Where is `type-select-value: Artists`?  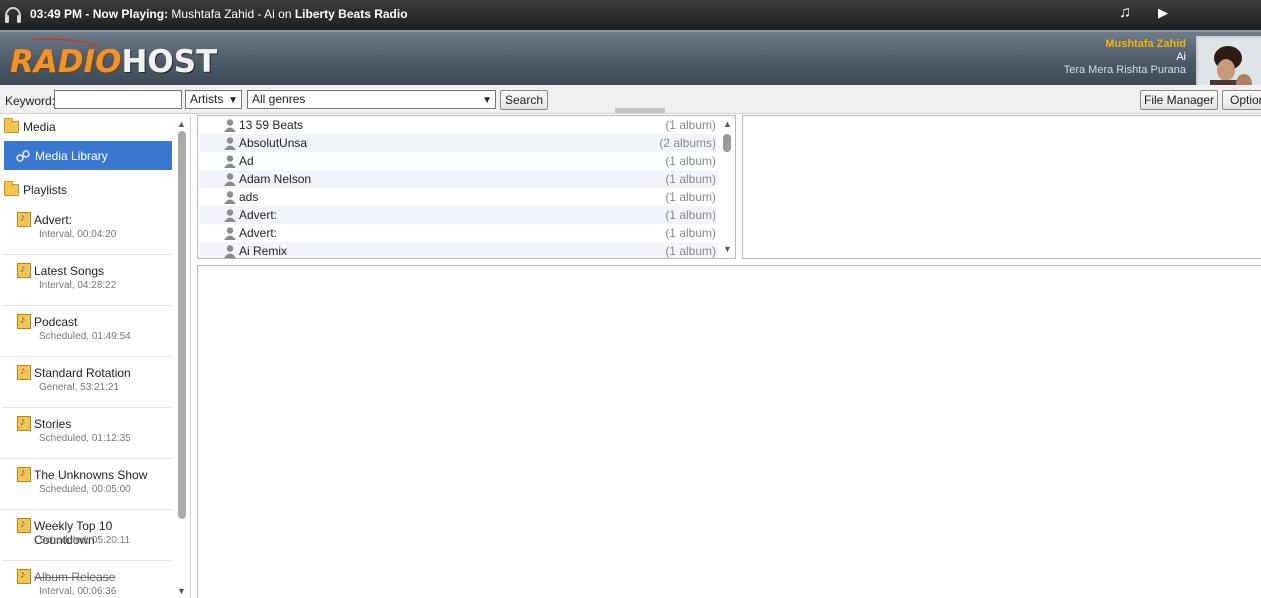
type-select-value: Artists is located at coordinates (207, 99).